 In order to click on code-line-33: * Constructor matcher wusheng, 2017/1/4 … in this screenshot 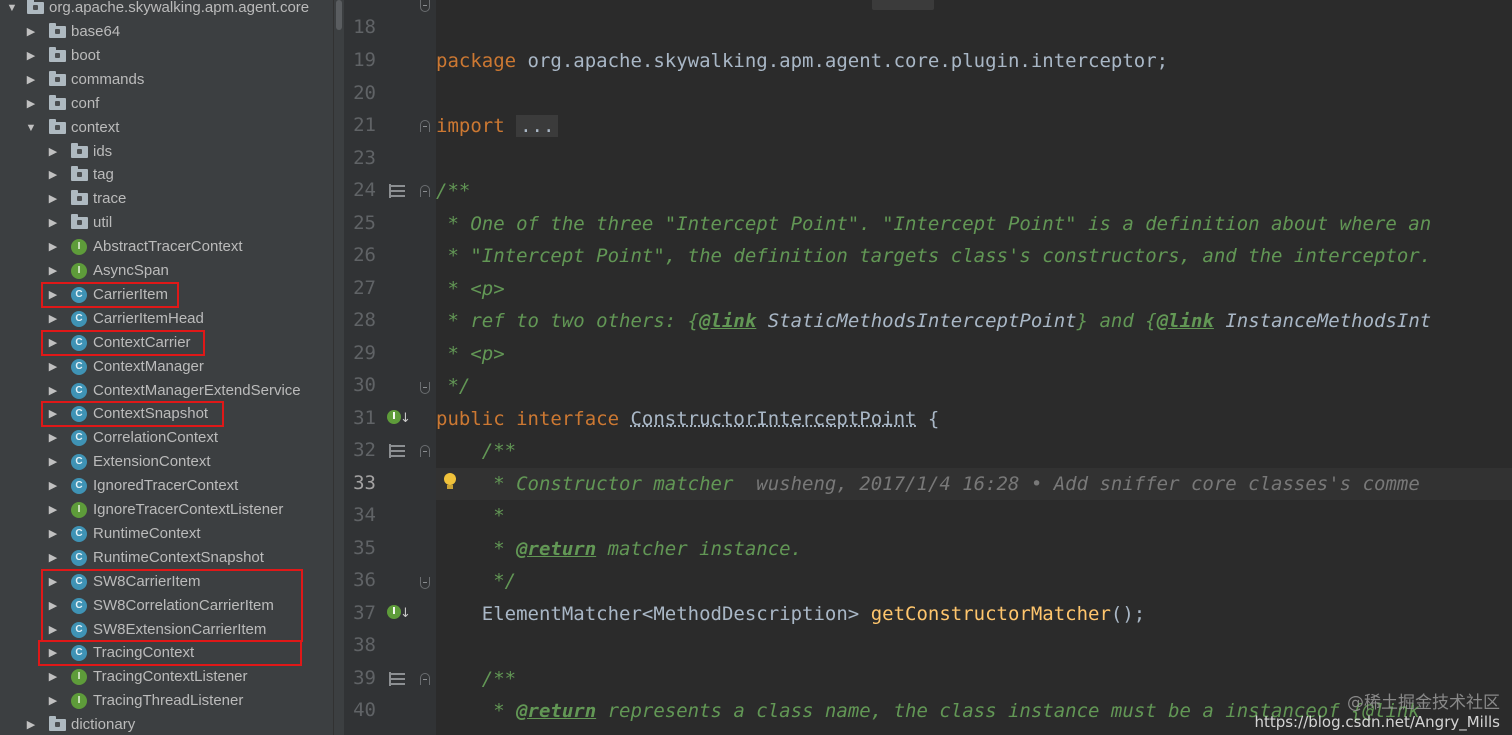, I will do `click(928, 484)`.